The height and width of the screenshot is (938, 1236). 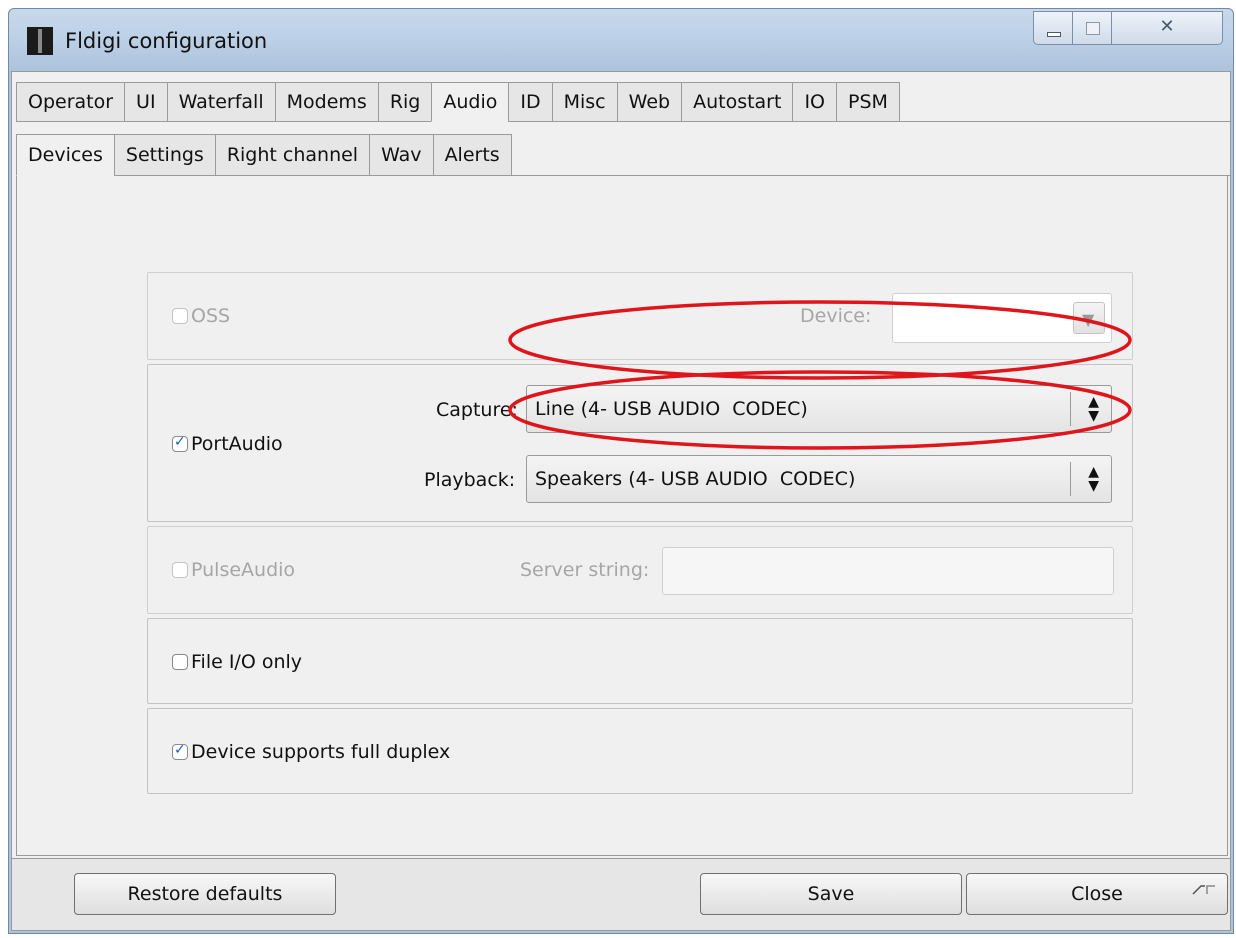 I want to click on dropdown-arrow-icon: ▼, so click(x=1088, y=319).